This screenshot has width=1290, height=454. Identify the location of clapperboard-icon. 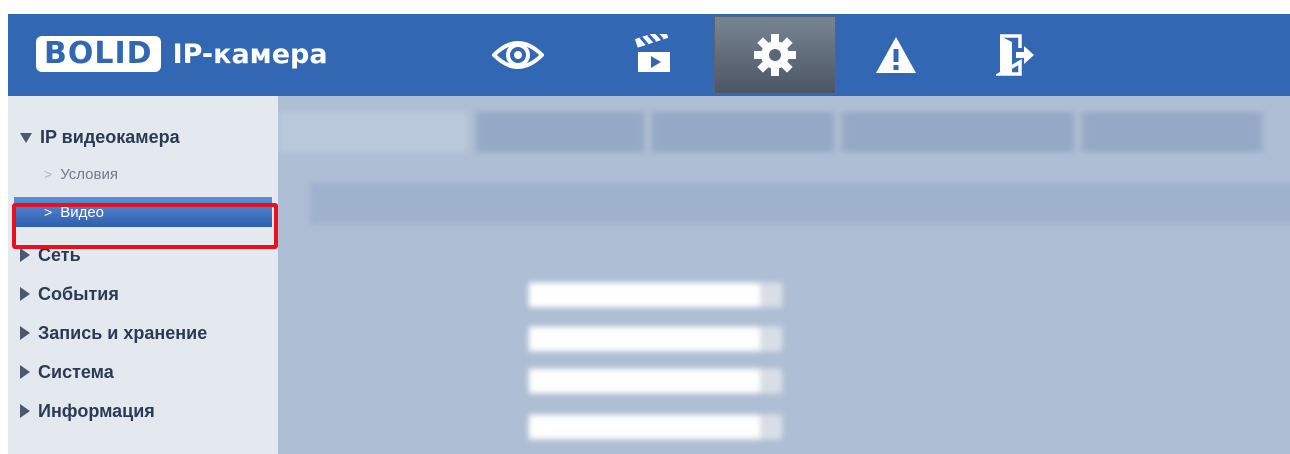
(652, 53).